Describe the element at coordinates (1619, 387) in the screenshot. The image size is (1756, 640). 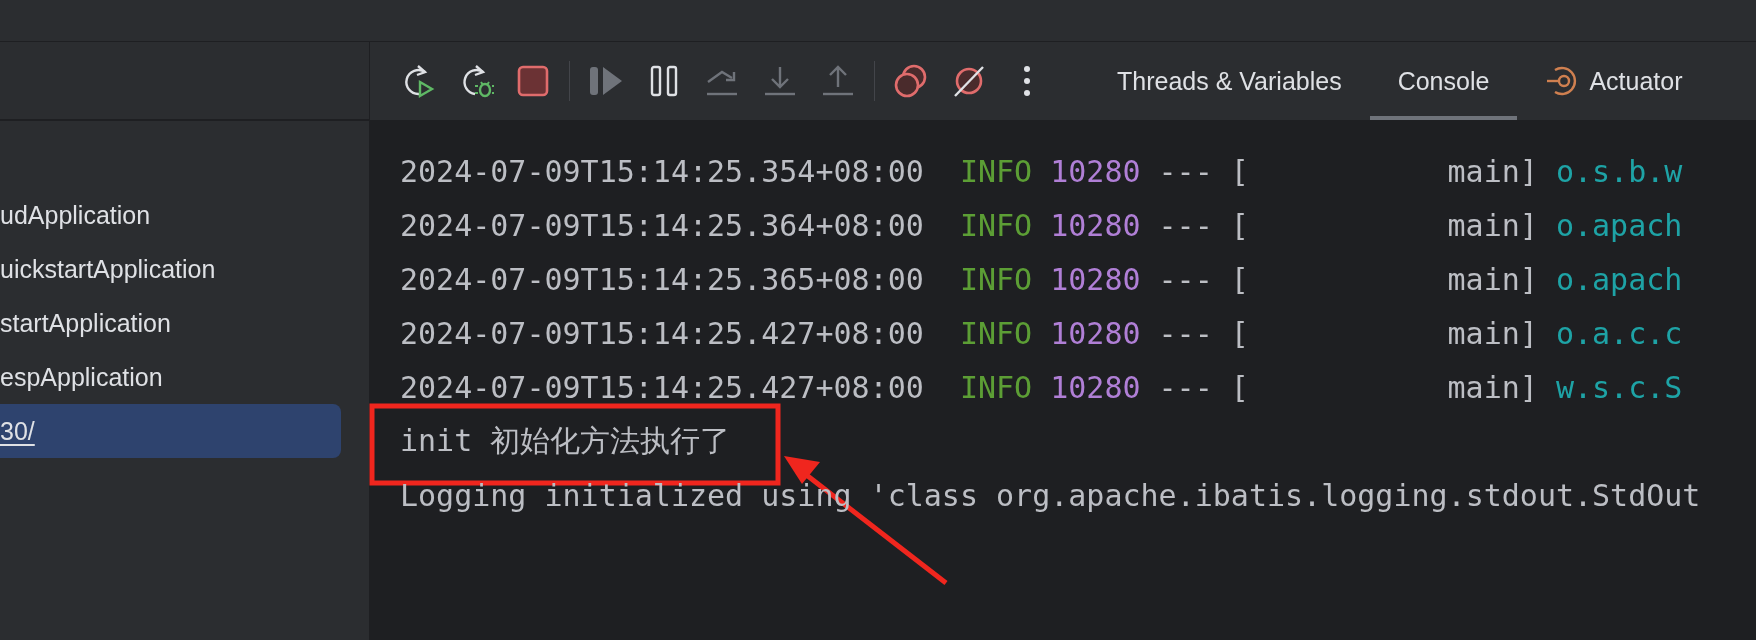
I see `logger-name: w.s.c.S` at that location.